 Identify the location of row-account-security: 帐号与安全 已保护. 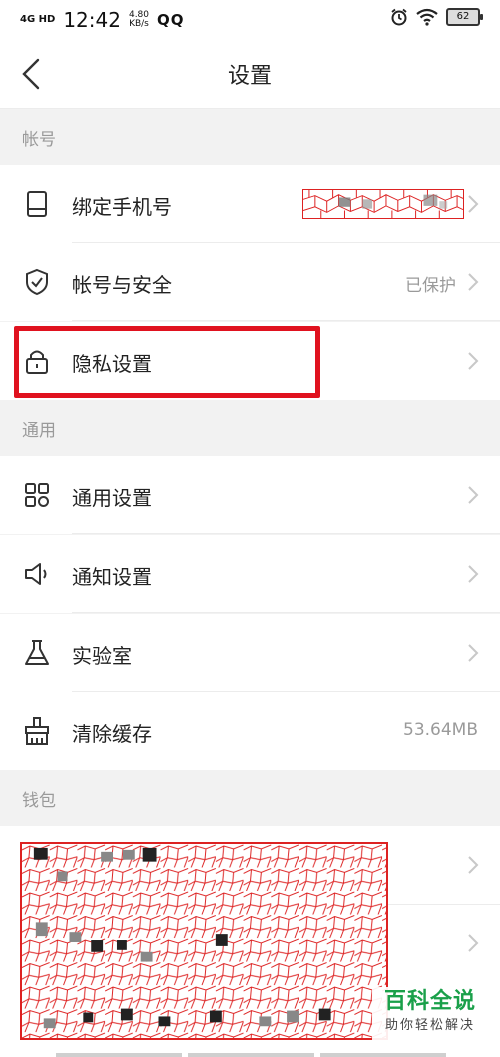
(250, 282).